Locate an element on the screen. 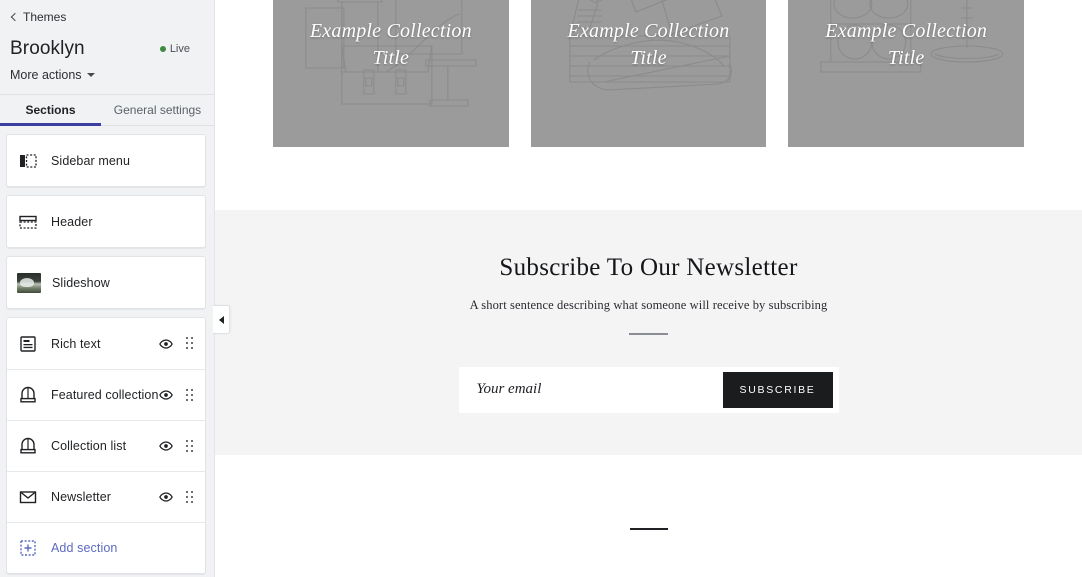 The width and height of the screenshot is (1082, 577). add-section-label: Add section is located at coordinates (84, 548).